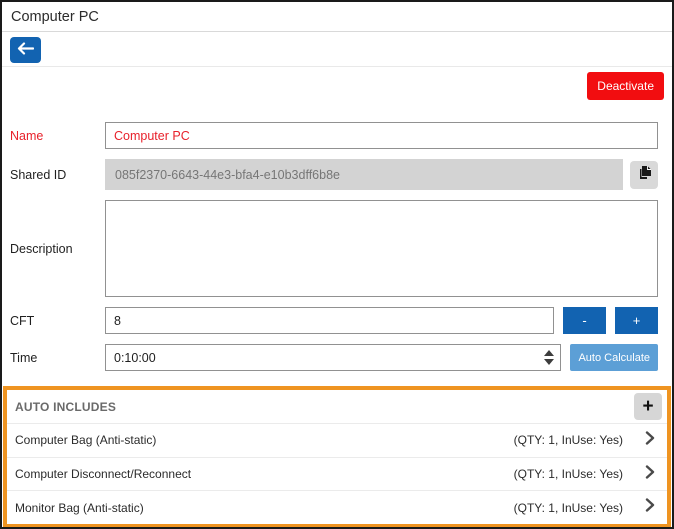 The height and width of the screenshot is (529, 674). What do you see at coordinates (24, 357) in the screenshot?
I see `time-label: Time` at bounding box center [24, 357].